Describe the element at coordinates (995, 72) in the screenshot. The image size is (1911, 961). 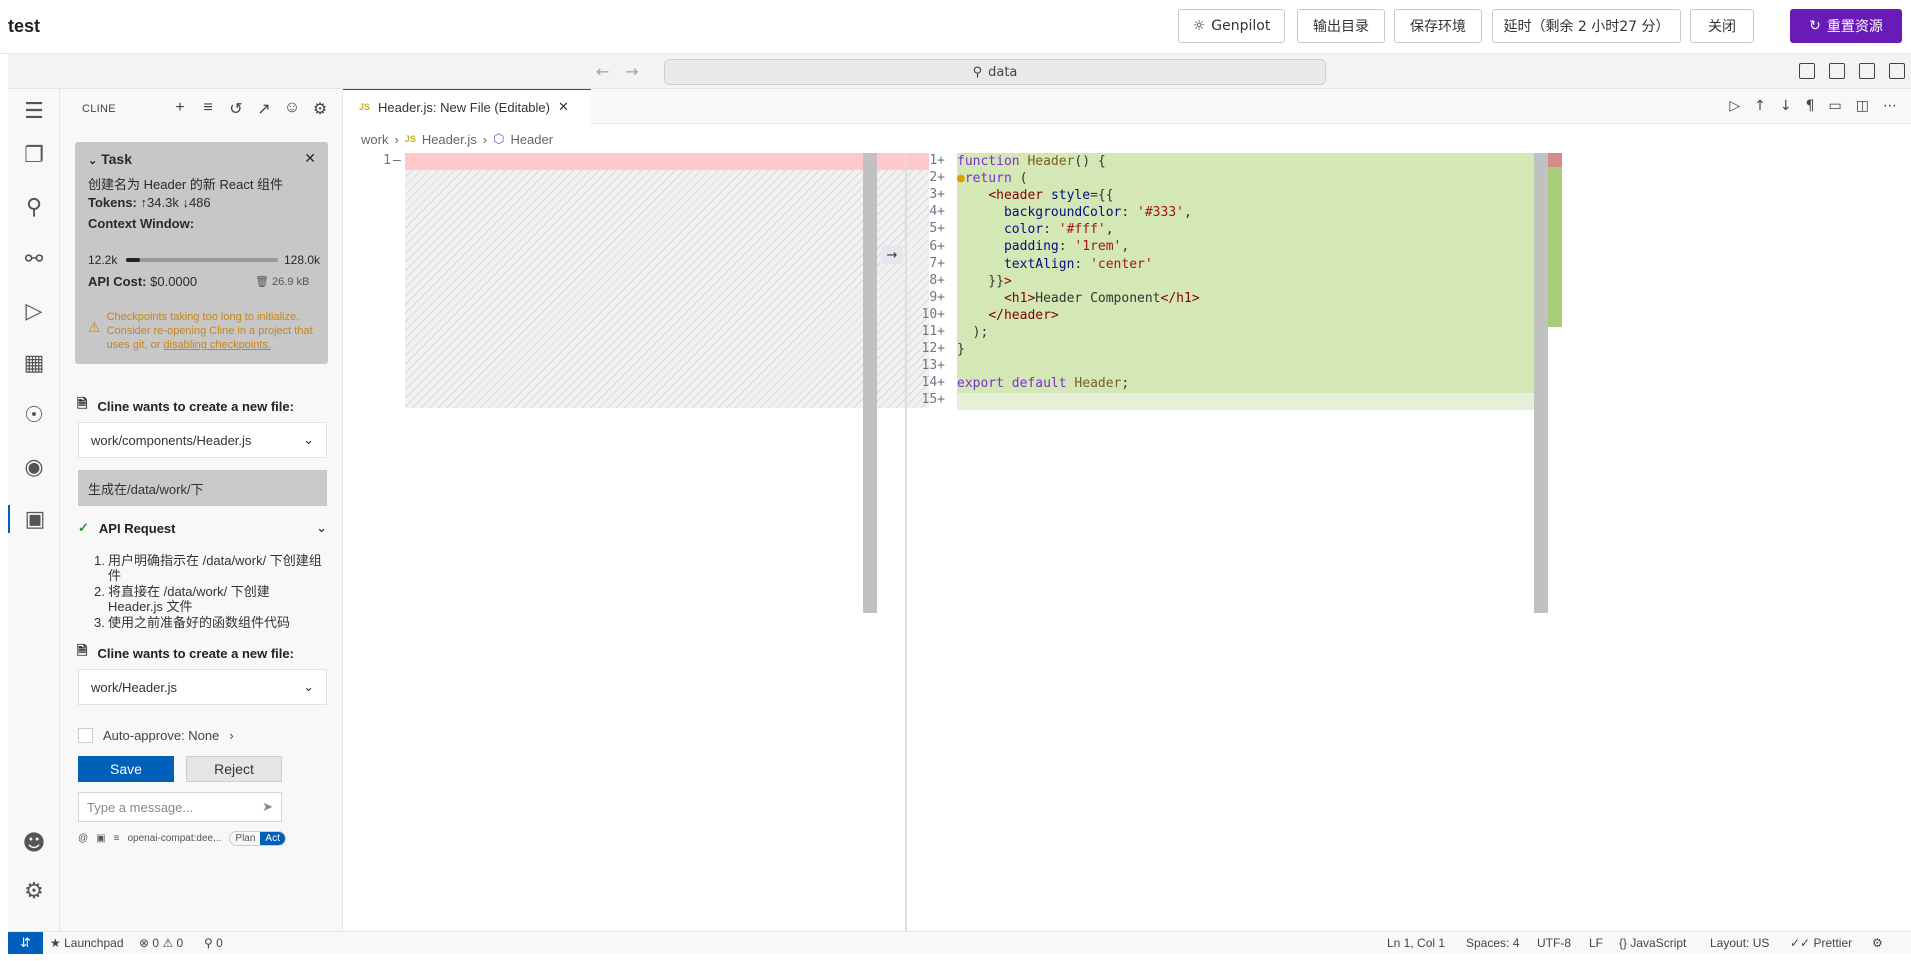
I see `command-center-search: ⚲ data` at that location.